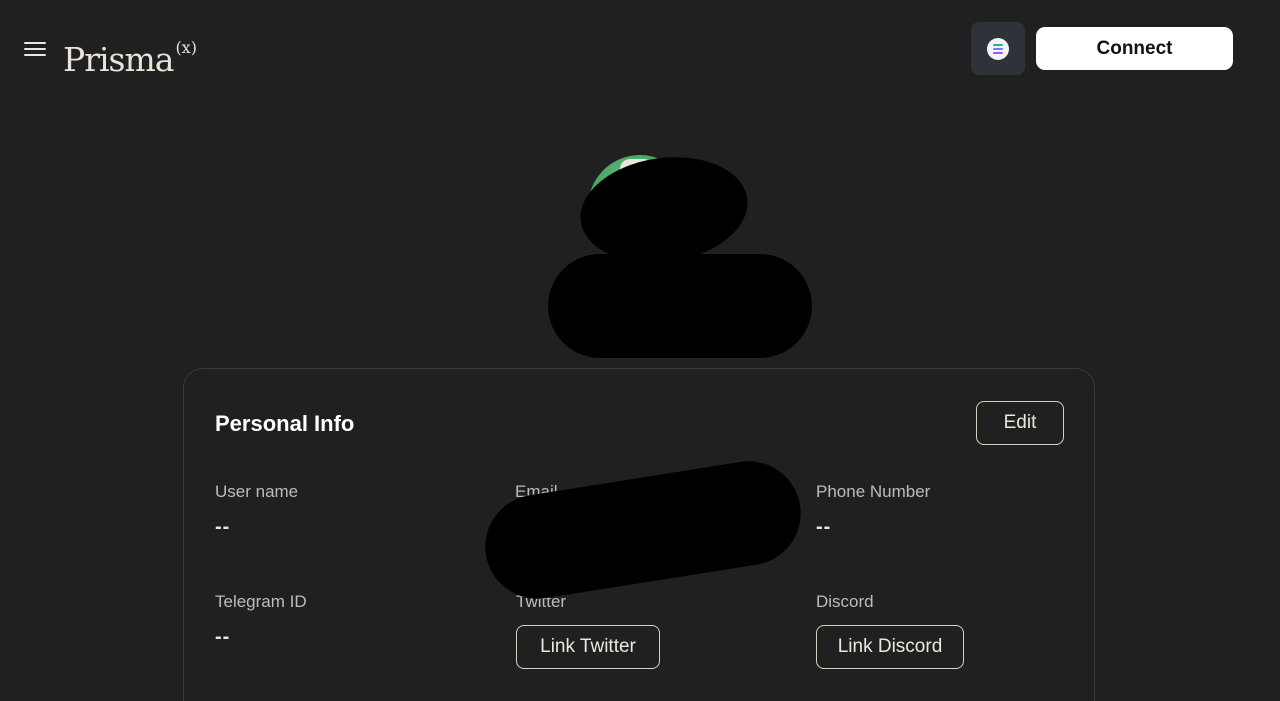 The image size is (1280, 701). I want to click on phone-number-value: --, so click(824, 527).